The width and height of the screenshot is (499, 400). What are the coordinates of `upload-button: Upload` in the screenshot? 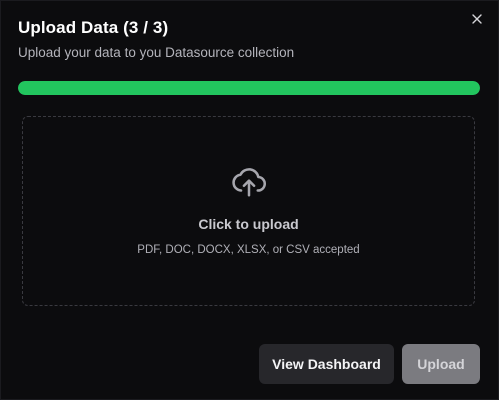 It's located at (441, 364).